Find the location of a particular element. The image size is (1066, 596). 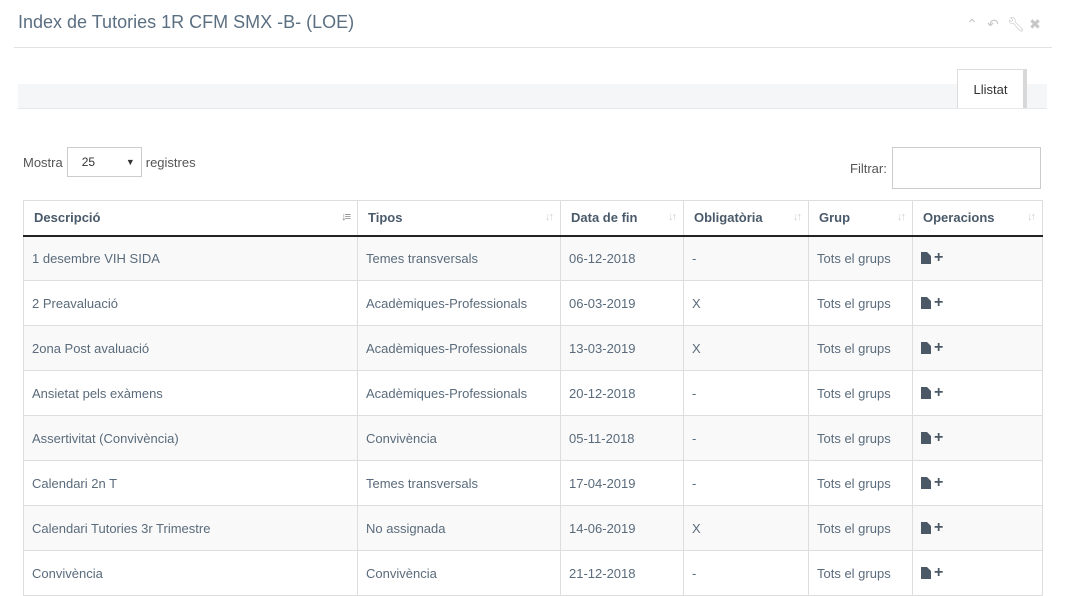

cell-descripcio: 1 desembre VIH SIDA is located at coordinates (190, 258).